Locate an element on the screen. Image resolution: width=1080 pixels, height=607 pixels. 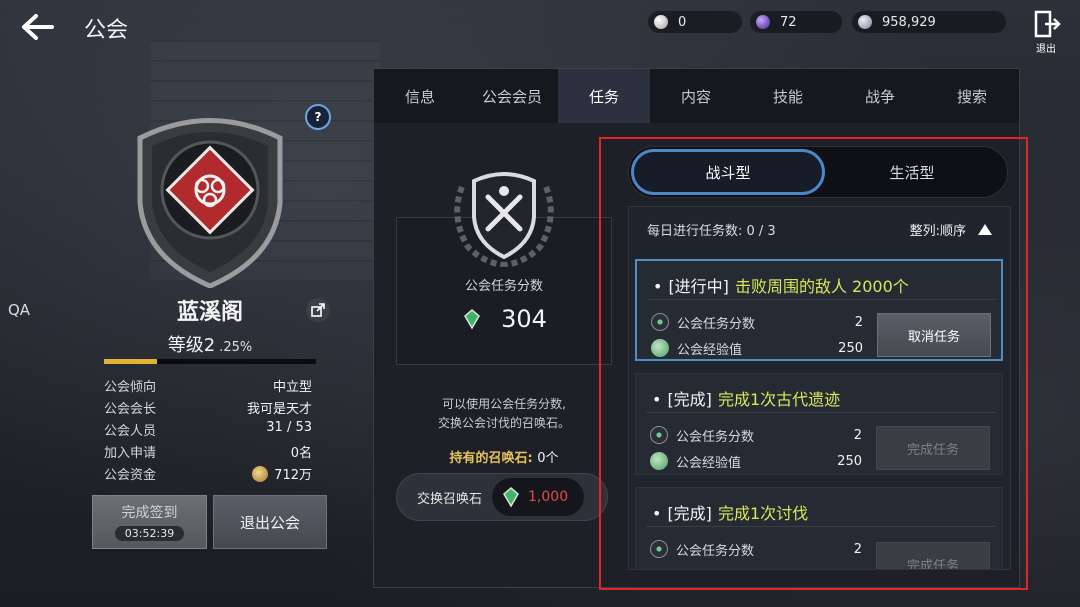
sort-triangle-icon is located at coordinates (985, 229).